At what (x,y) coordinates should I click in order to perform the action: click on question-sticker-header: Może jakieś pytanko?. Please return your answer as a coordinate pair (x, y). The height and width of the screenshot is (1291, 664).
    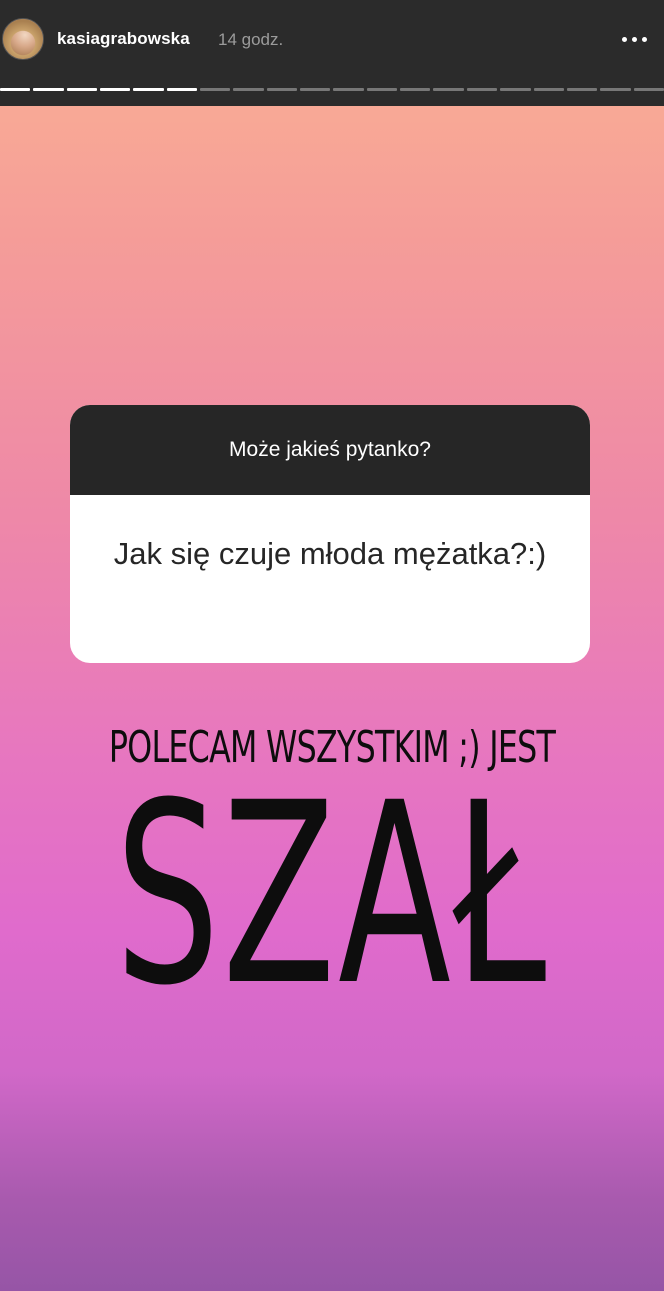
    Looking at the image, I should click on (330, 450).